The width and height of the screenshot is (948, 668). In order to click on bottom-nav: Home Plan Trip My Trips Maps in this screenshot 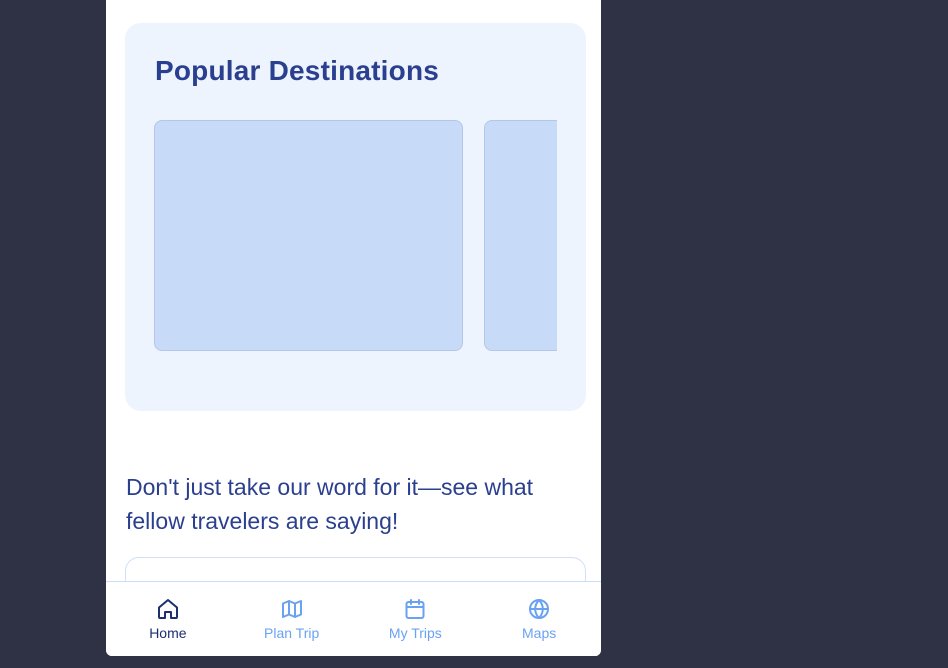, I will do `click(353, 618)`.